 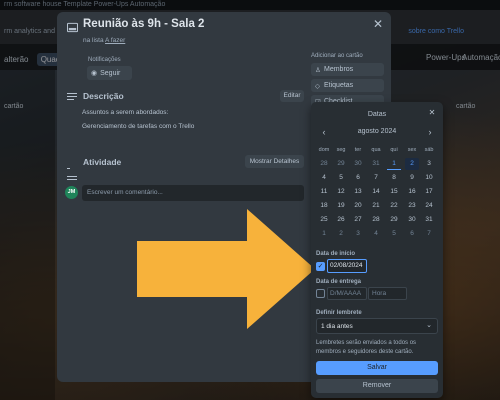 What do you see at coordinates (72, 169) in the screenshot?
I see `activity-icon` at bounding box center [72, 169].